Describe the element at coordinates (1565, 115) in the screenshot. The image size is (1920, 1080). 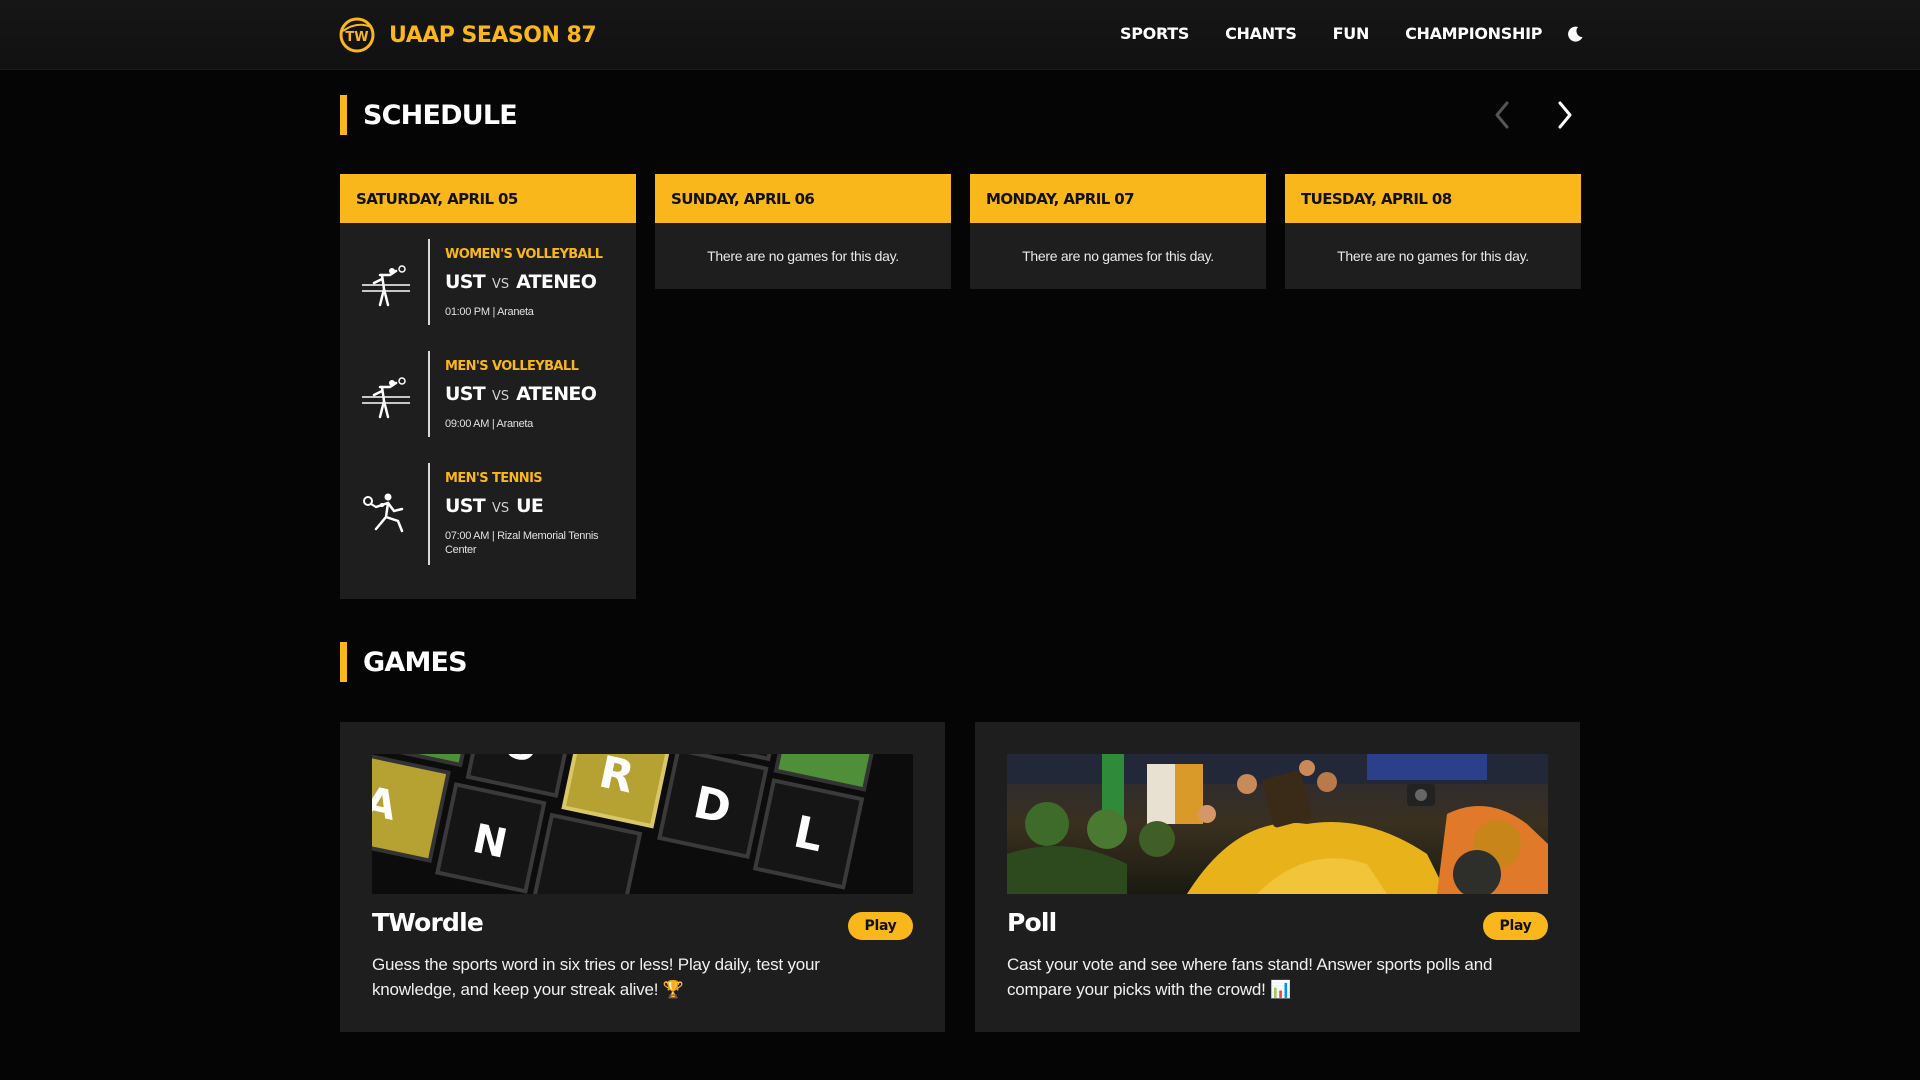
I see `chevron-right-icon` at that location.